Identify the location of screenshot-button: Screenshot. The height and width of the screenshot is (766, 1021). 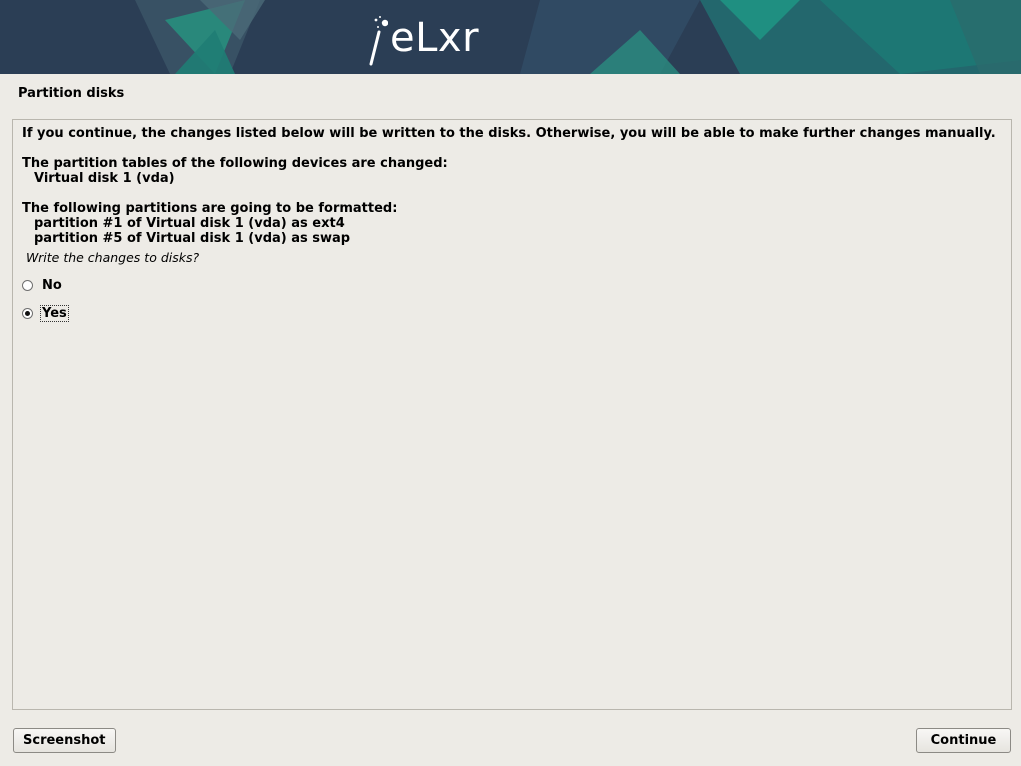
(64, 740).